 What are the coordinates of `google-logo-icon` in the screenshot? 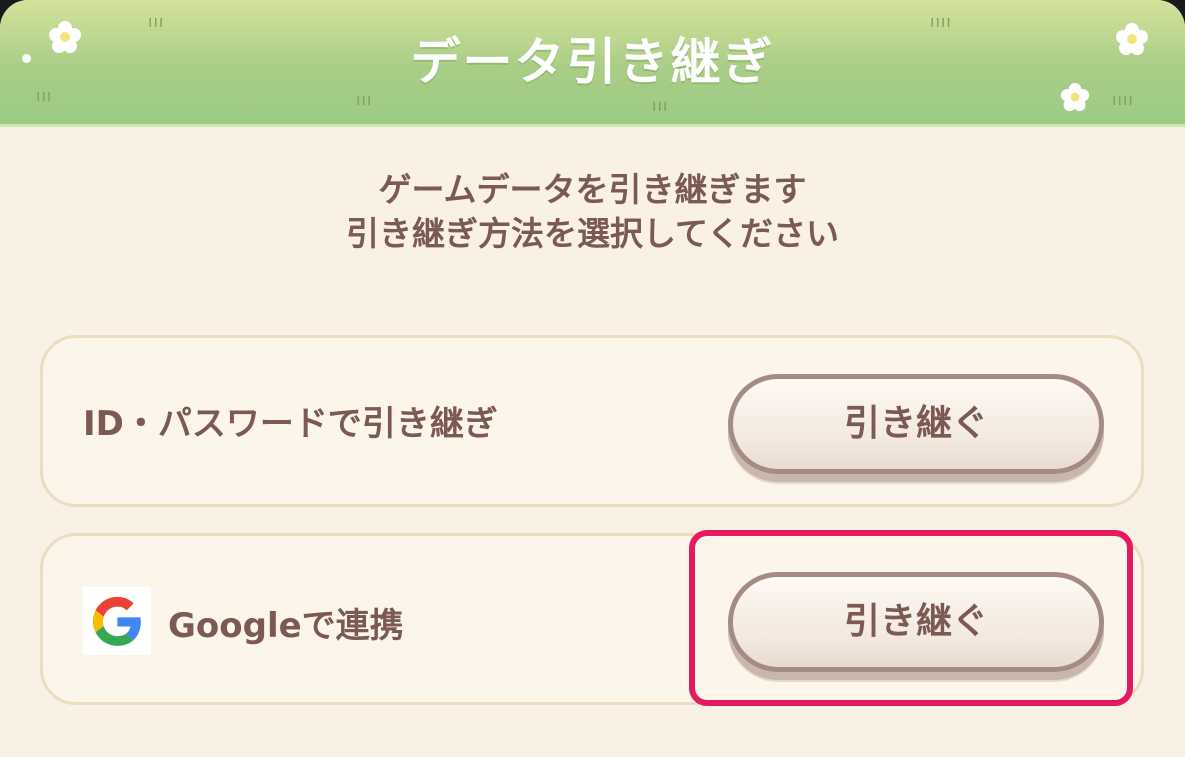 It's located at (117, 621).